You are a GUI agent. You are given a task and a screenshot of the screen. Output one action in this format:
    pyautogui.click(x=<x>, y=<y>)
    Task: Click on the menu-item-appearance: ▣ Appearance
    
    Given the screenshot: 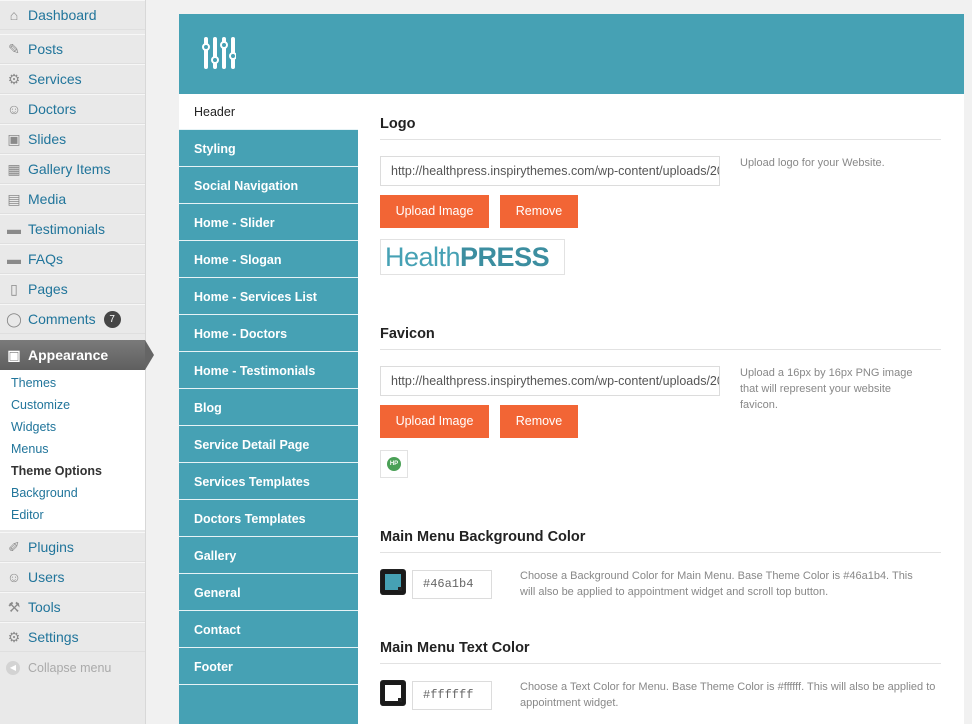 What is the action you would take?
    pyautogui.click(x=77, y=355)
    